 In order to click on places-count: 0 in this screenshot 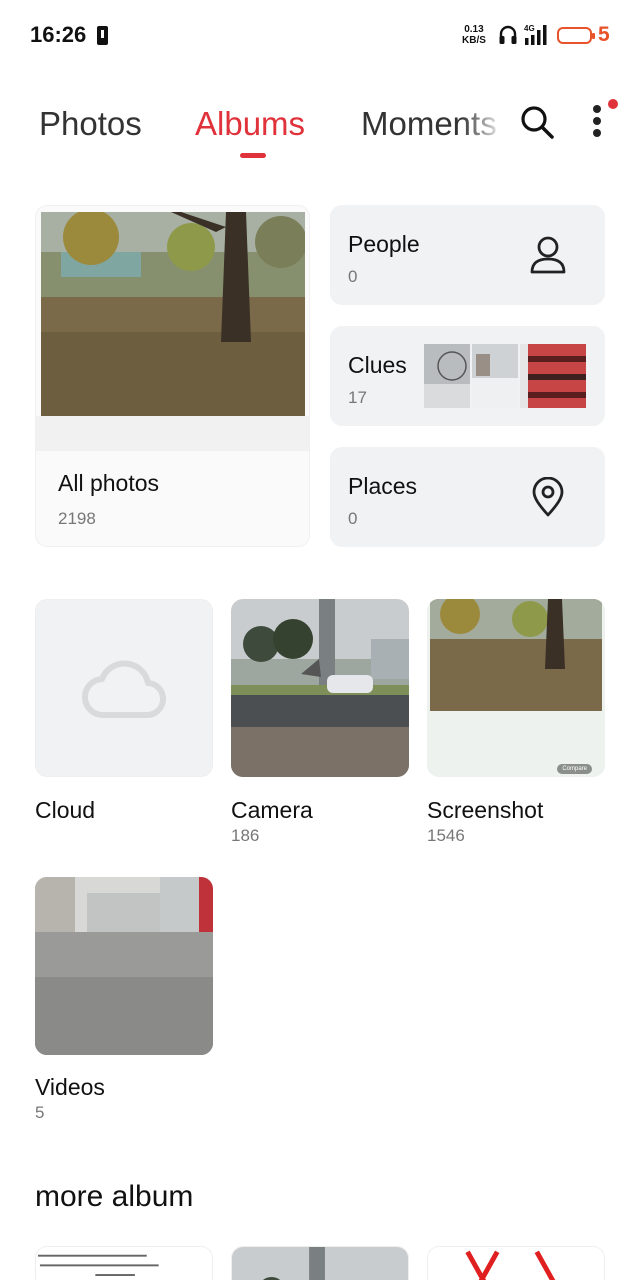, I will do `click(353, 518)`.